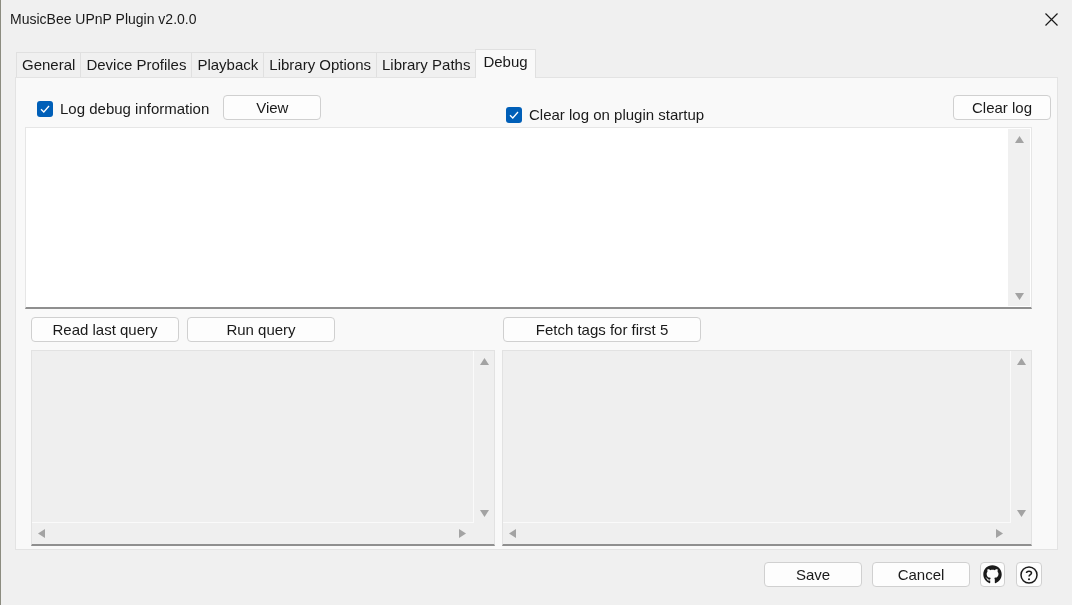 This screenshot has height=605, width=1072. What do you see at coordinates (505, 63) in the screenshot?
I see `tab: Debug` at bounding box center [505, 63].